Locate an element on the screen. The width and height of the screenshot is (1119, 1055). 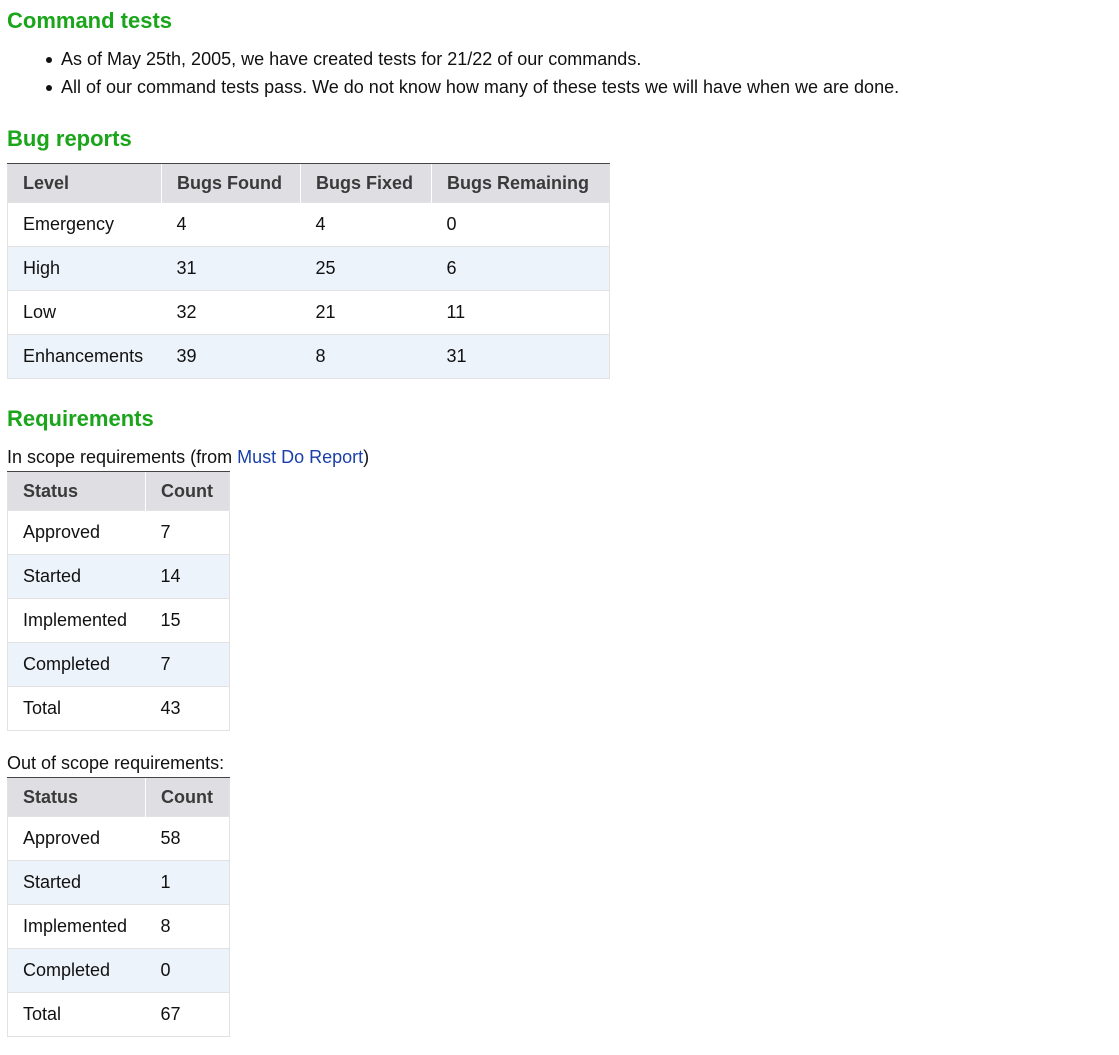
table-row: Implemented 15 is located at coordinates (118, 620).